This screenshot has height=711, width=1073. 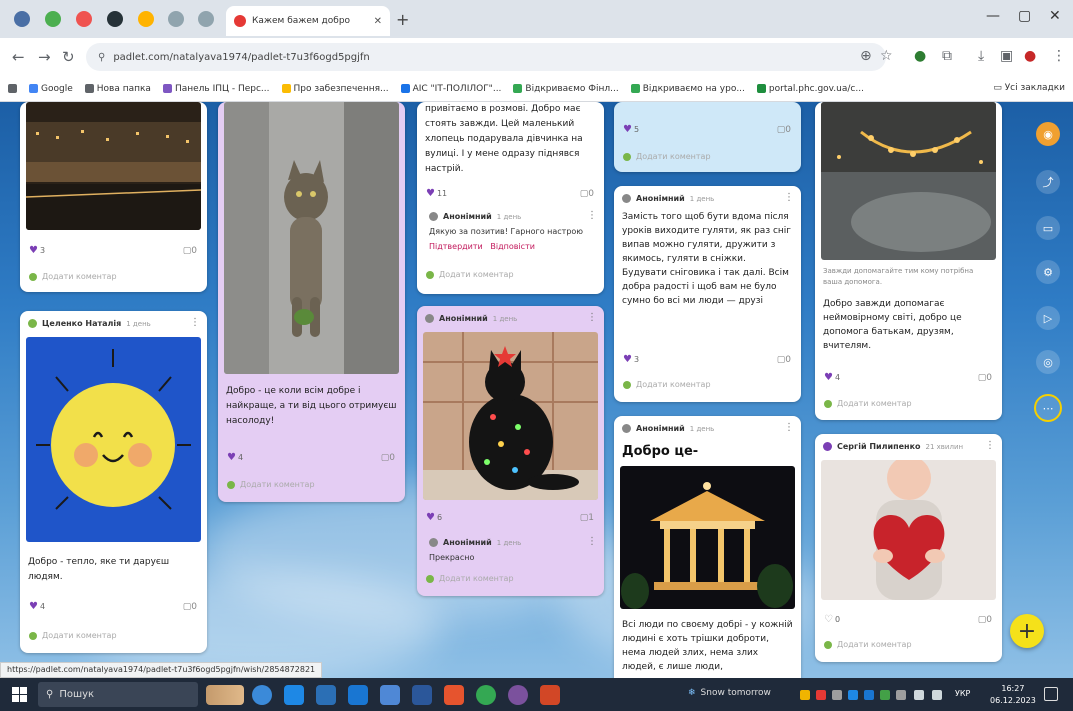 What do you see at coordinates (1027, 631) in the screenshot?
I see `add-post-button: +` at bounding box center [1027, 631].